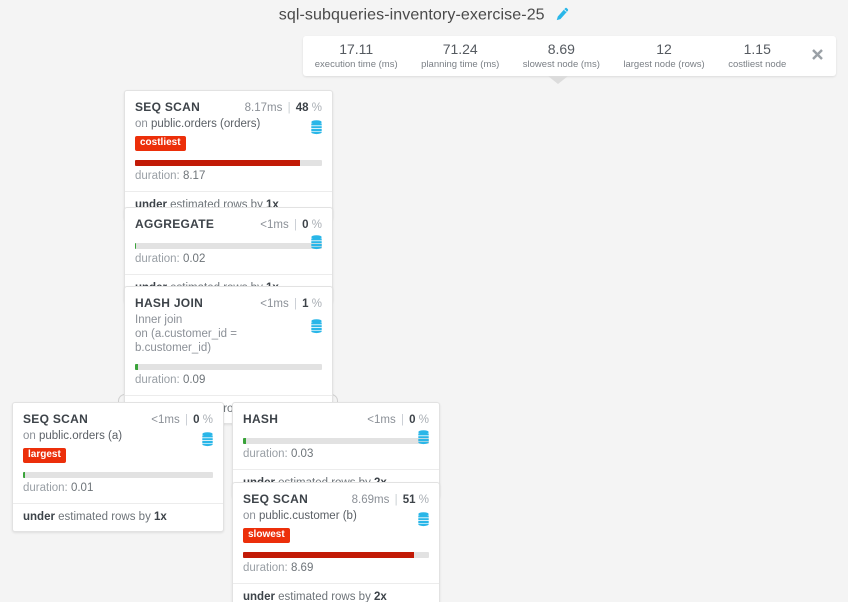 The width and height of the screenshot is (848, 602). What do you see at coordinates (356, 48) in the screenshot?
I see `stat-value: 17.11` at bounding box center [356, 48].